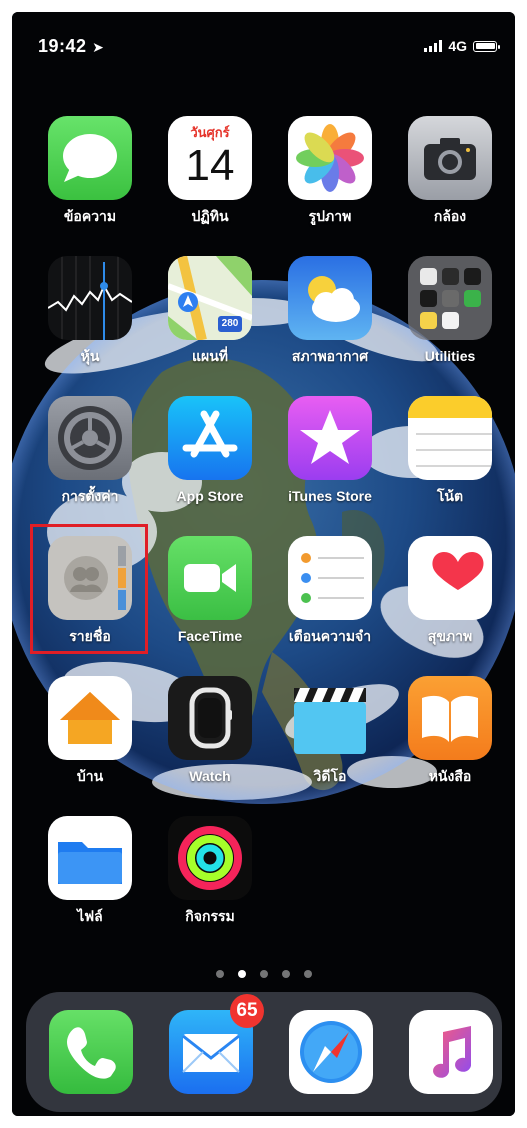  What do you see at coordinates (330, 356) in the screenshot?
I see `app-label: สภาพอากาศ` at bounding box center [330, 356].